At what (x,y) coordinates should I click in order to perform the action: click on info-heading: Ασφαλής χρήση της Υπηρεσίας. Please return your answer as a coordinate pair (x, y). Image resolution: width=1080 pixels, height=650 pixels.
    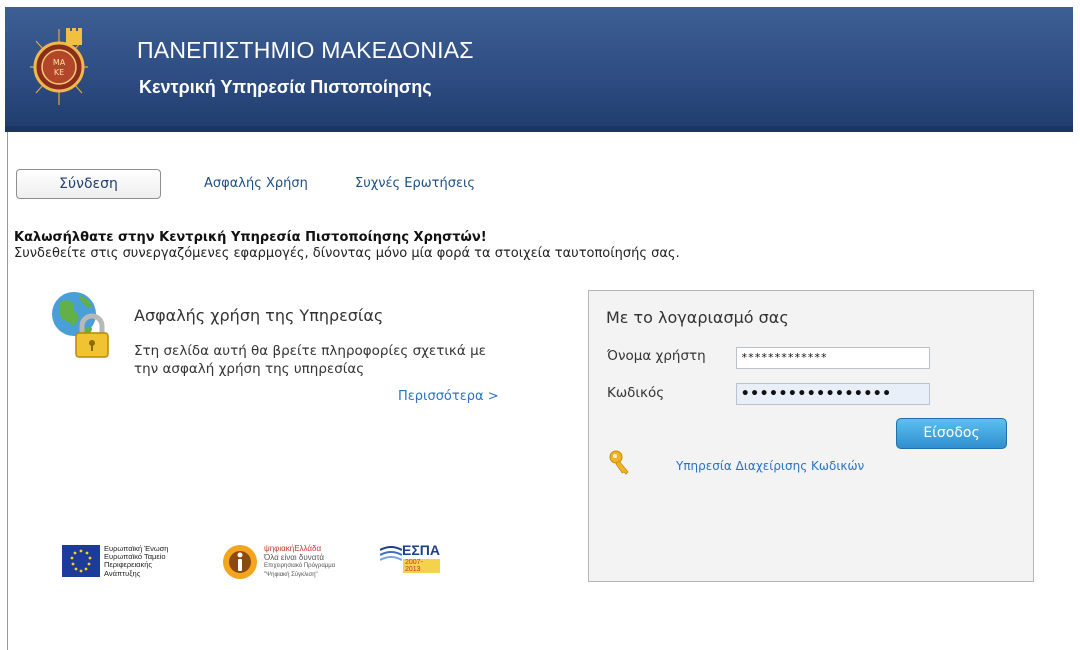
    Looking at the image, I should click on (259, 315).